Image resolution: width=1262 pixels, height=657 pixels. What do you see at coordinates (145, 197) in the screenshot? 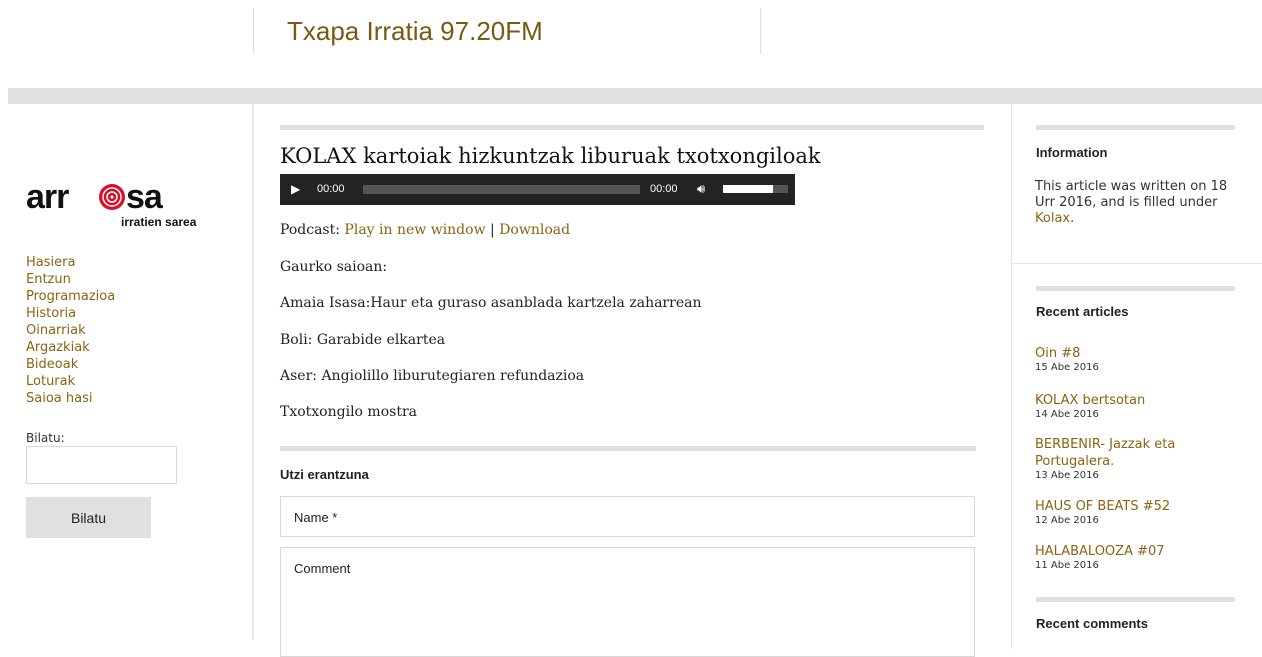
I see `svg-text: sa` at bounding box center [145, 197].